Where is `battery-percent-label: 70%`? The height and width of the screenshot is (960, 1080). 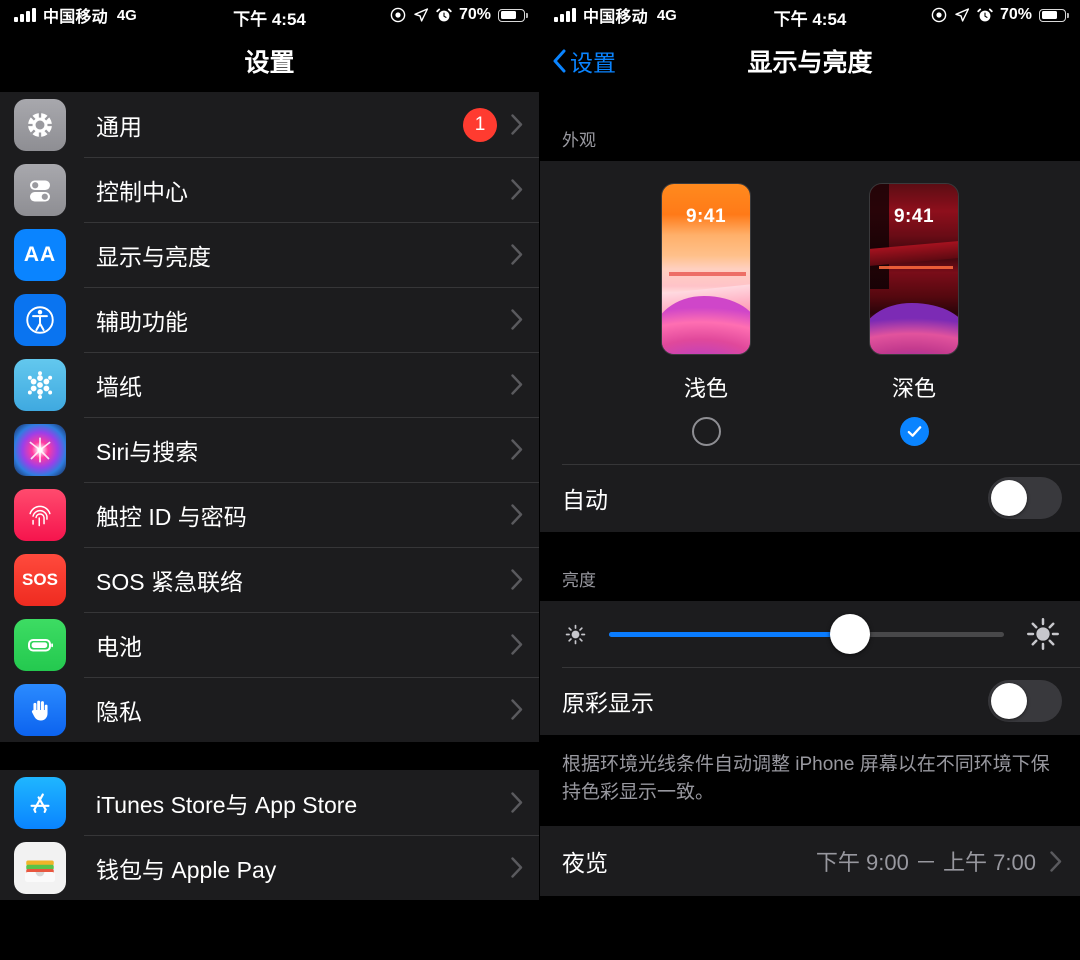
battery-percent-label: 70% is located at coordinates (1015, 14).